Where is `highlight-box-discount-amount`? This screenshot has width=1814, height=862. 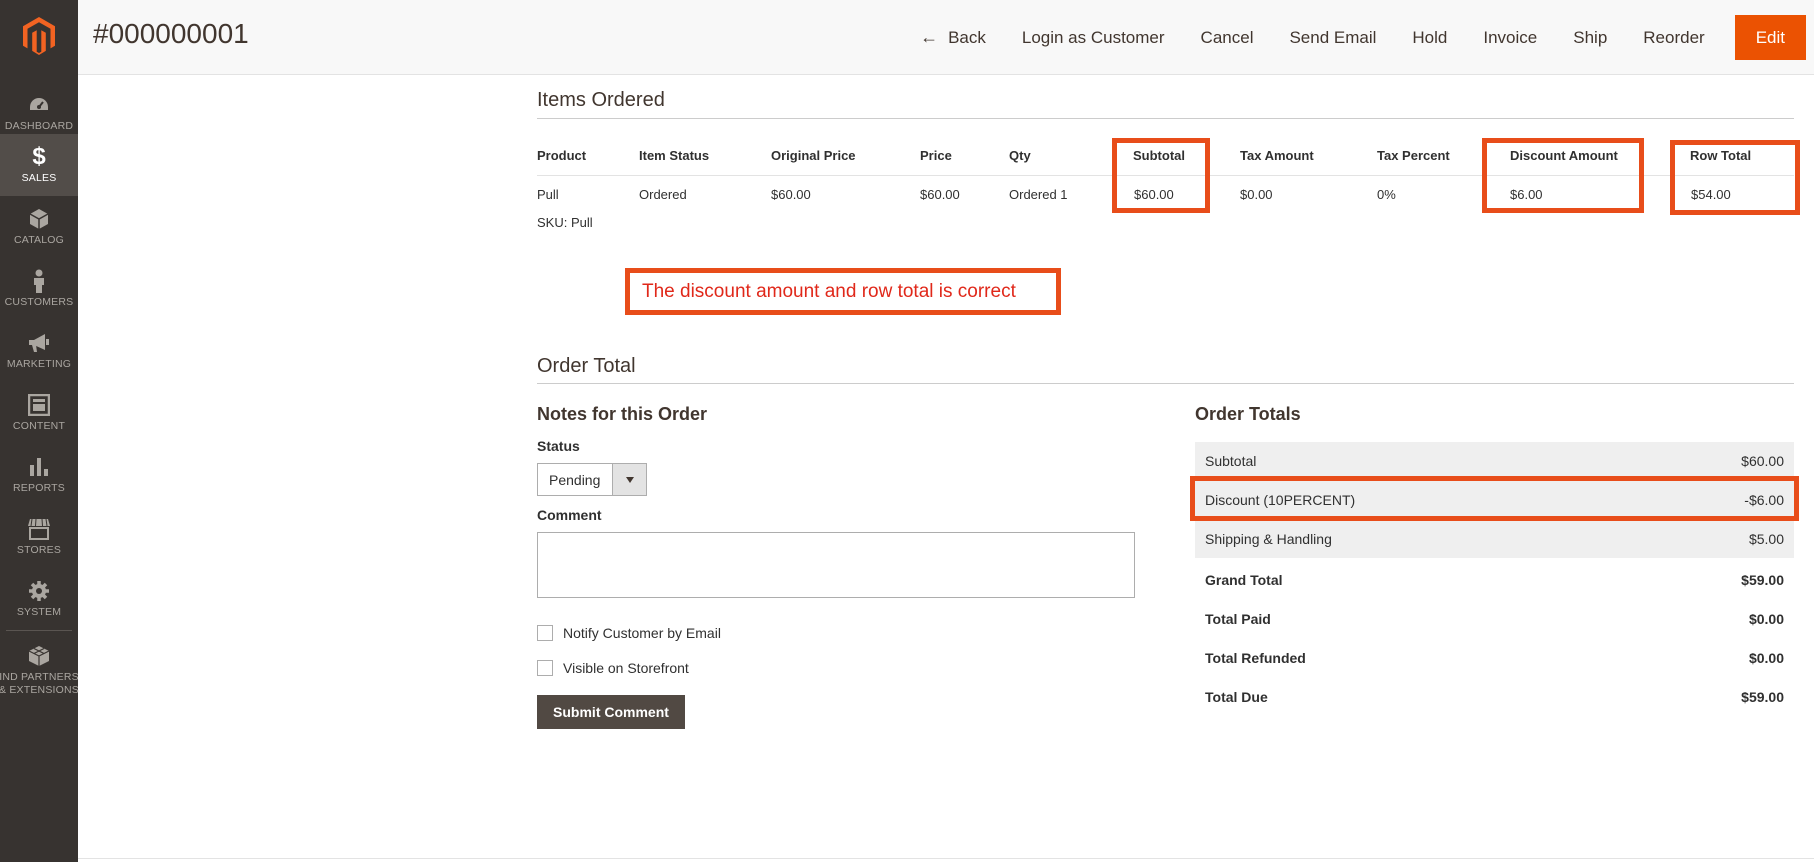
highlight-box-discount-amount is located at coordinates (1563, 175).